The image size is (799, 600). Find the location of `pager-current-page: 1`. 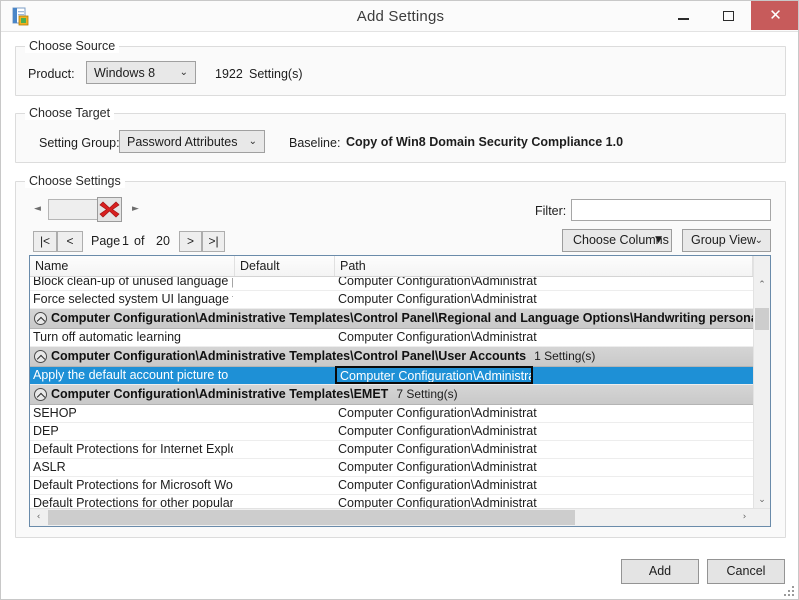

pager-current-page: 1 is located at coordinates (125, 241).